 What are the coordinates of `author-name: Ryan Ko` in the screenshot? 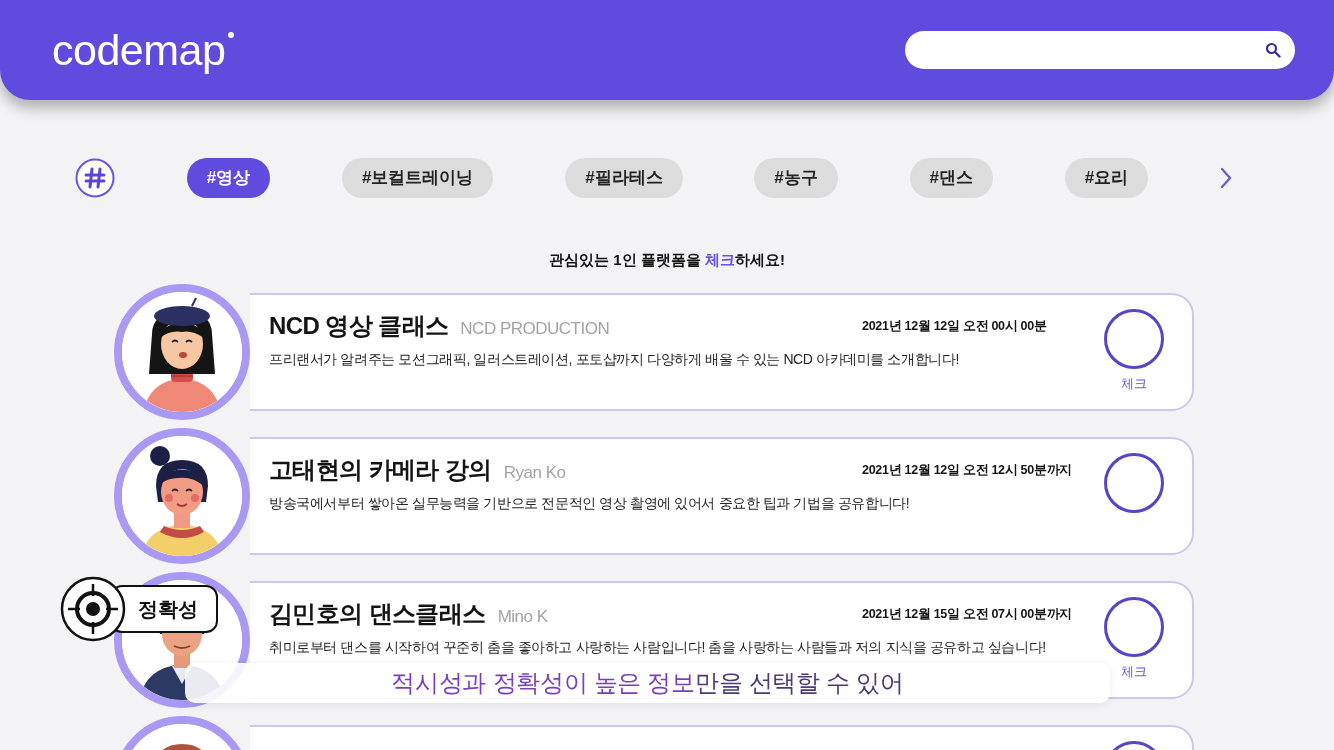 It's located at (534, 473).